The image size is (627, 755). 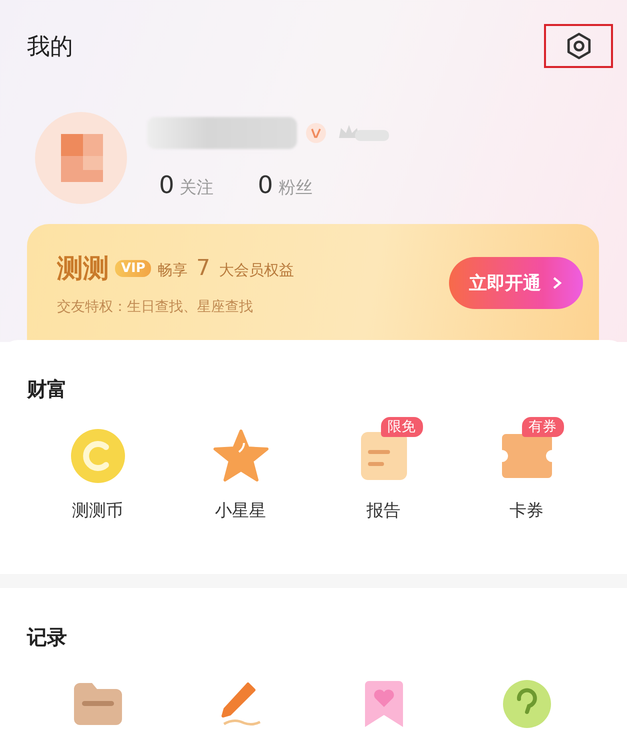 What do you see at coordinates (383, 510) in the screenshot?
I see `item-label: 报告` at bounding box center [383, 510].